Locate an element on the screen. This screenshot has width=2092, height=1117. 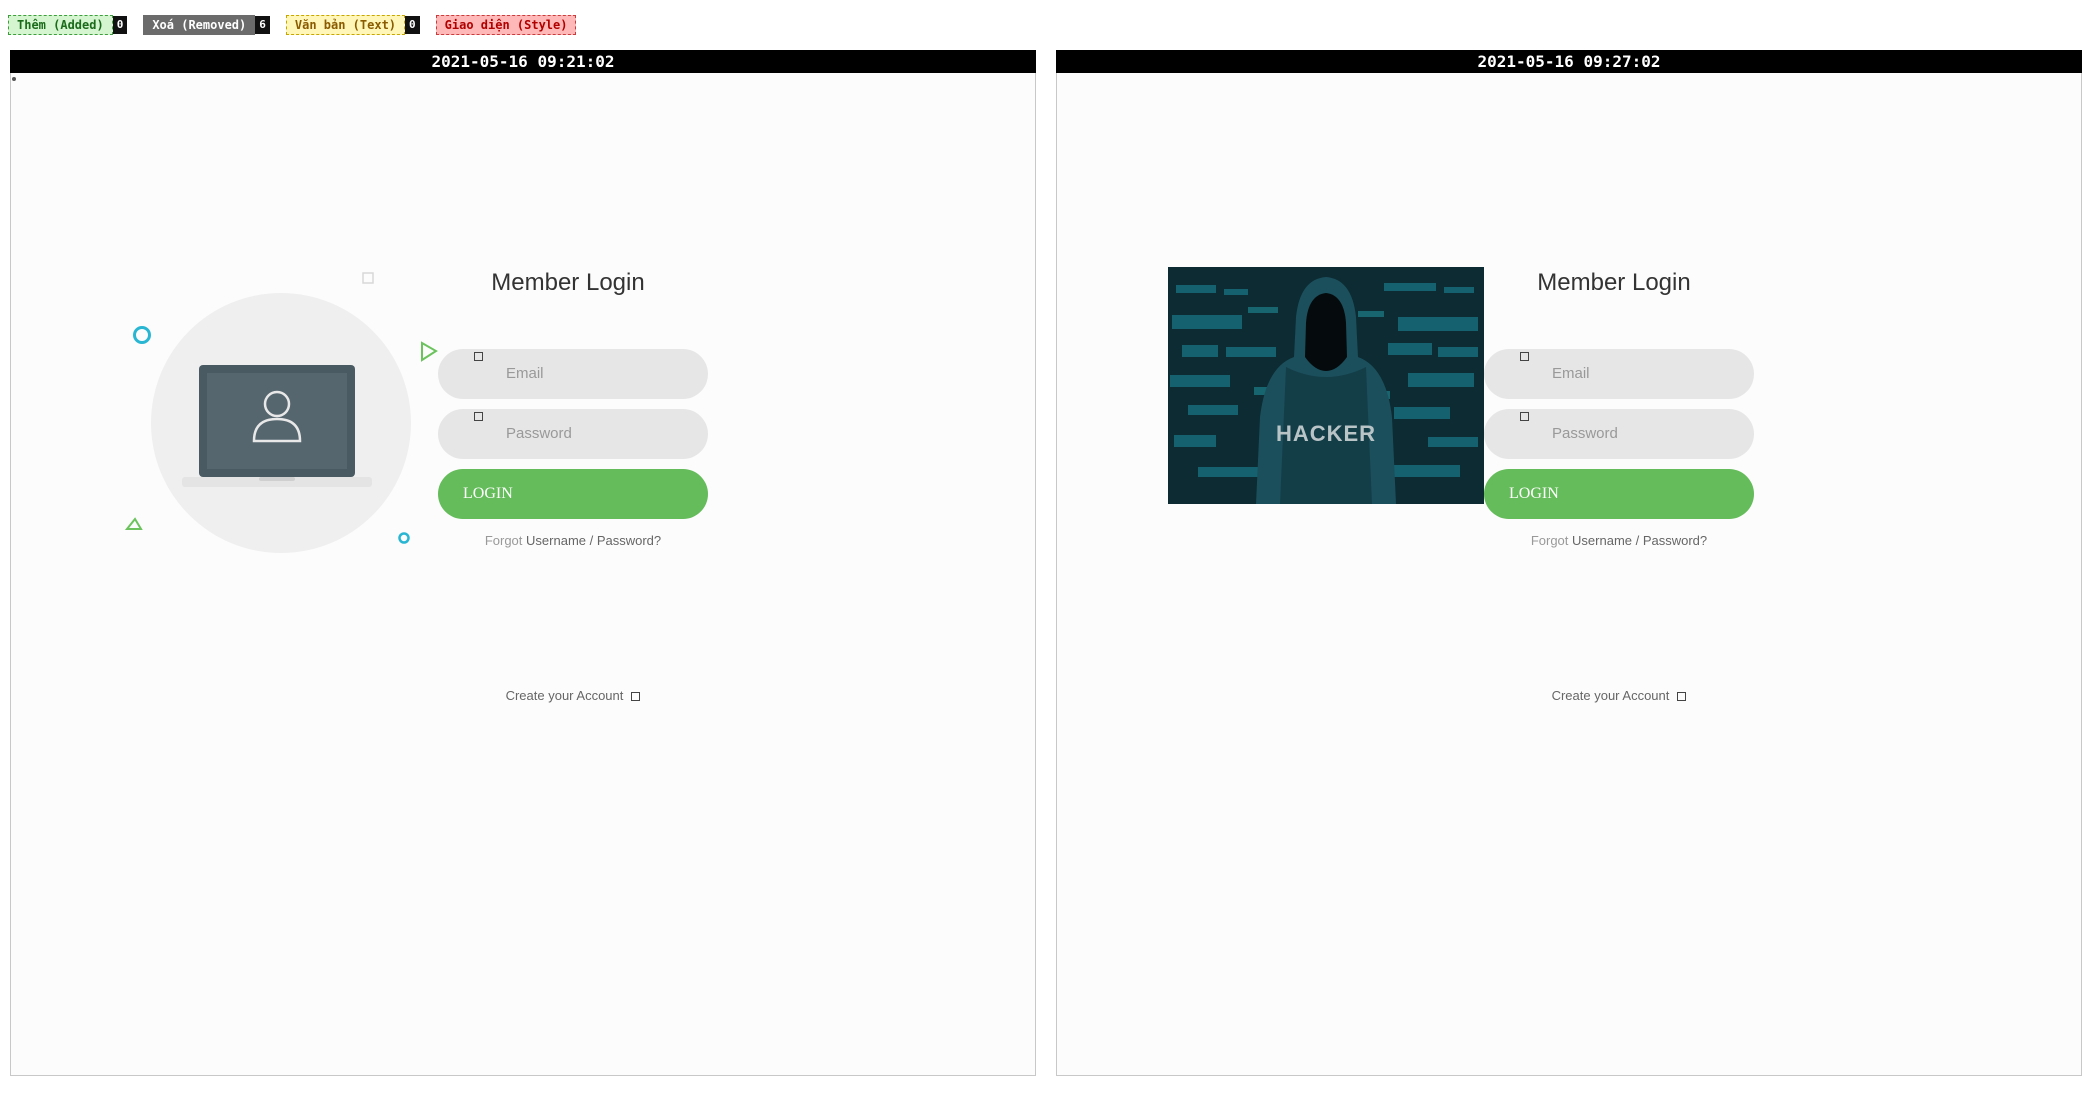
legend-removed: Xoá (Removed) 6 is located at coordinates (206, 25).